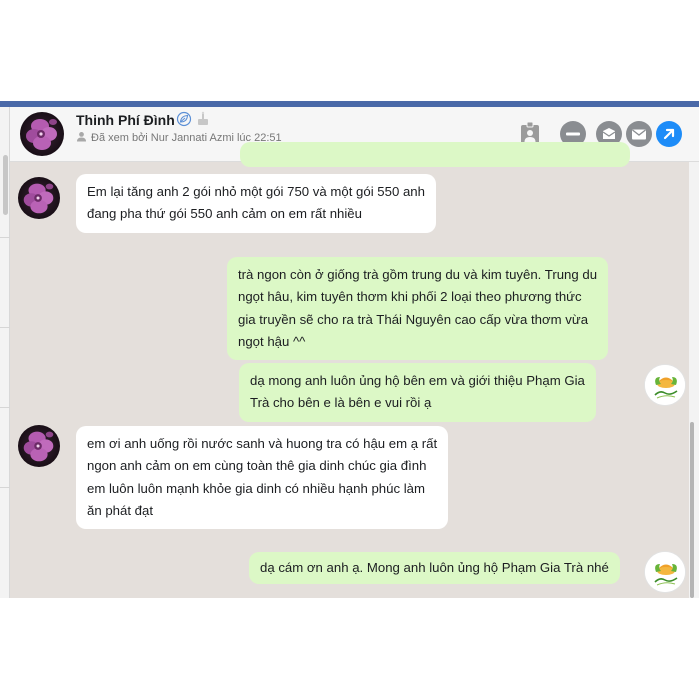 This screenshot has height=699, width=699. What do you see at coordinates (341, 403) in the screenshot?
I see `message-text: Trà cho bên e là bên e vui rồi ạ` at bounding box center [341, 403].